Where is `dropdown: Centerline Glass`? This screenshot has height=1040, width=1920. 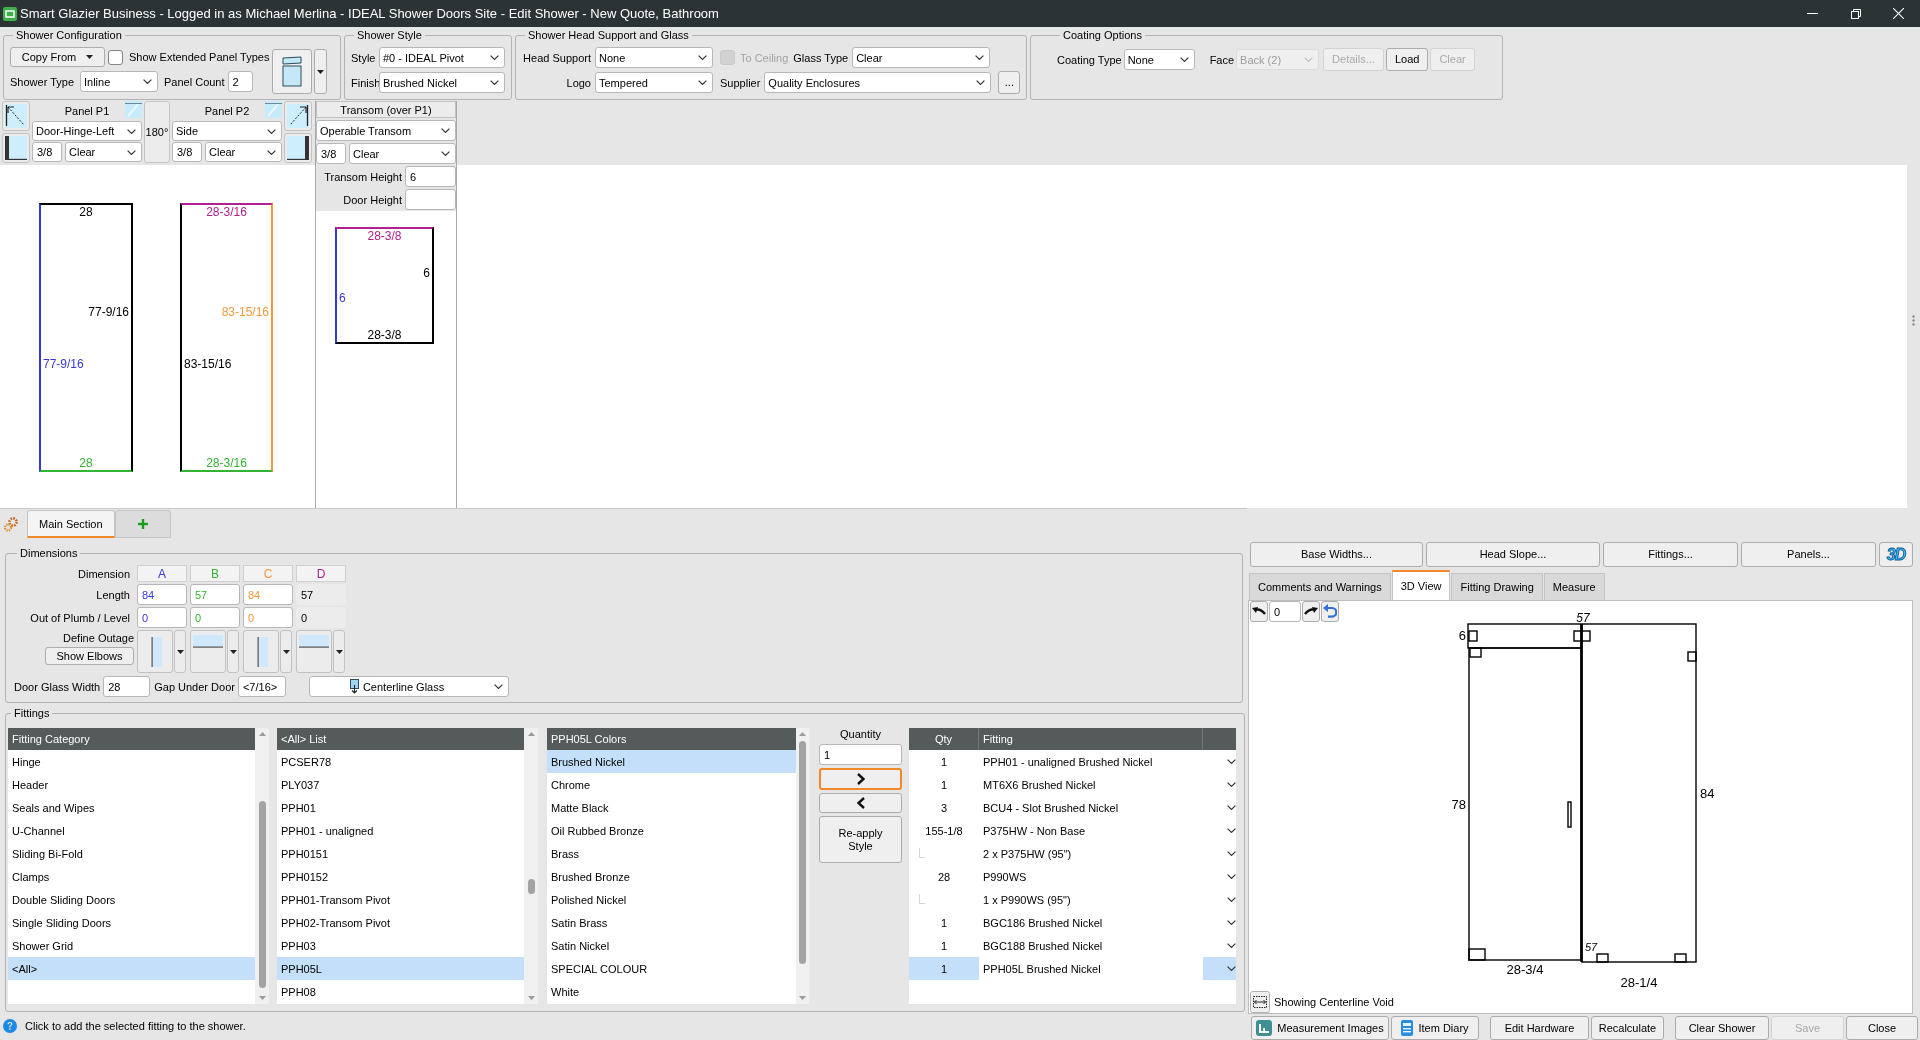 dropdown: Centerline Glass is located at coordinates (408, 686).